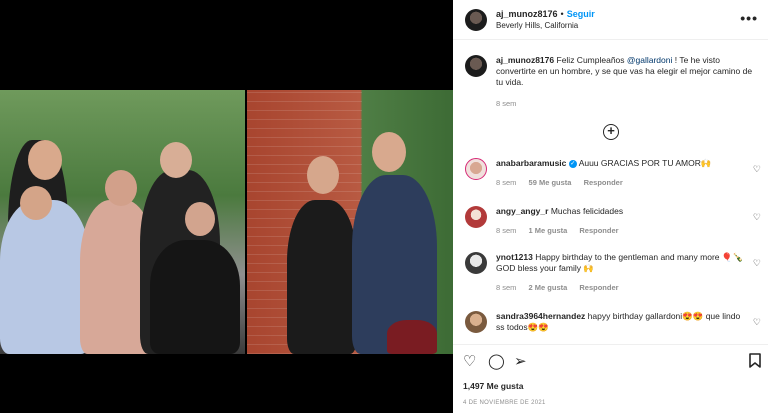 The image size is (768, 413). What do you see at coordinates (645, 163) in the screenshot?
I see `comment-text: Auuu GRACIAS POR TU AMOR🙌` at bounding box center [645, 163].